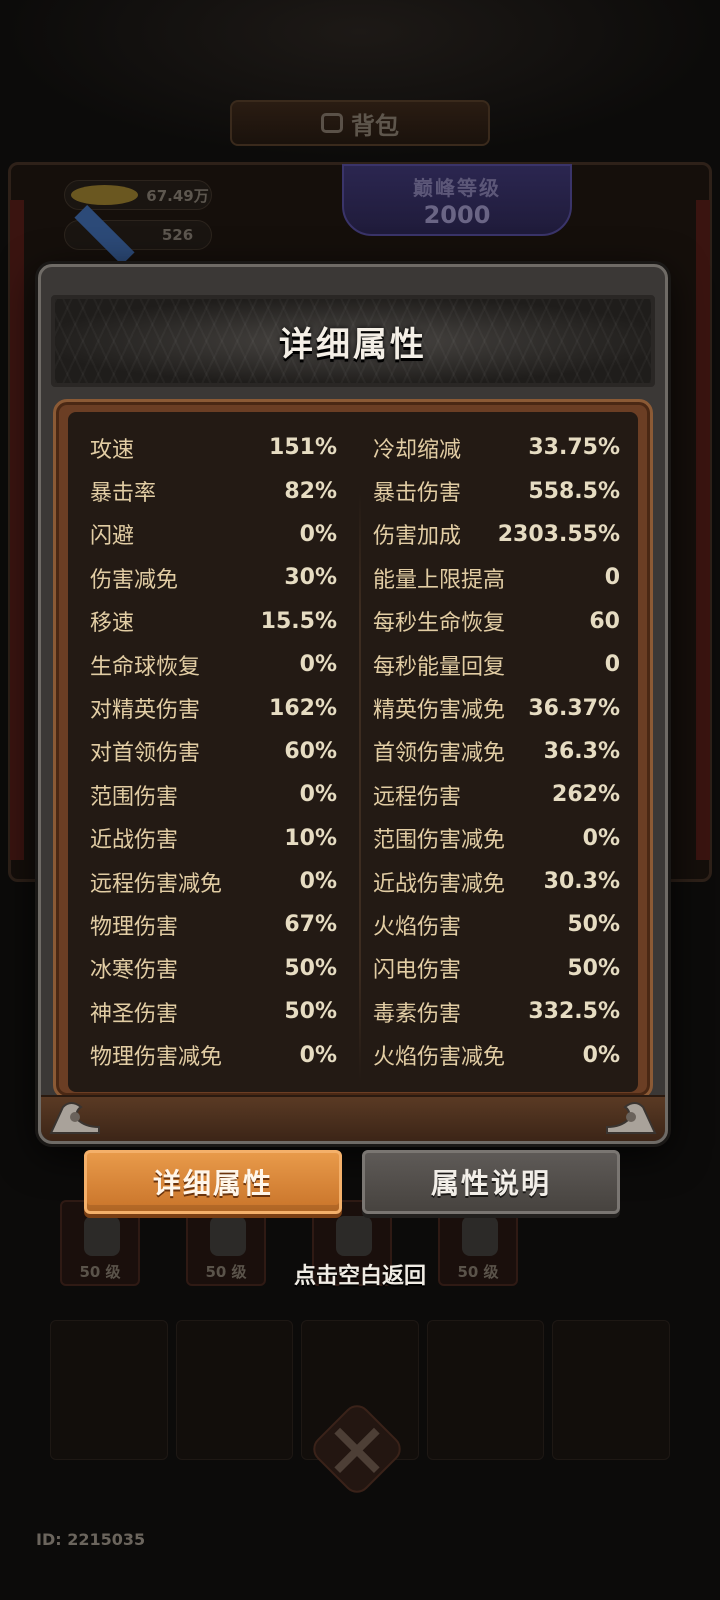 This screenshot has width=720, height=1600. I want to click on tab-attribute-explanation: 属性说明, so click(491, 1182).